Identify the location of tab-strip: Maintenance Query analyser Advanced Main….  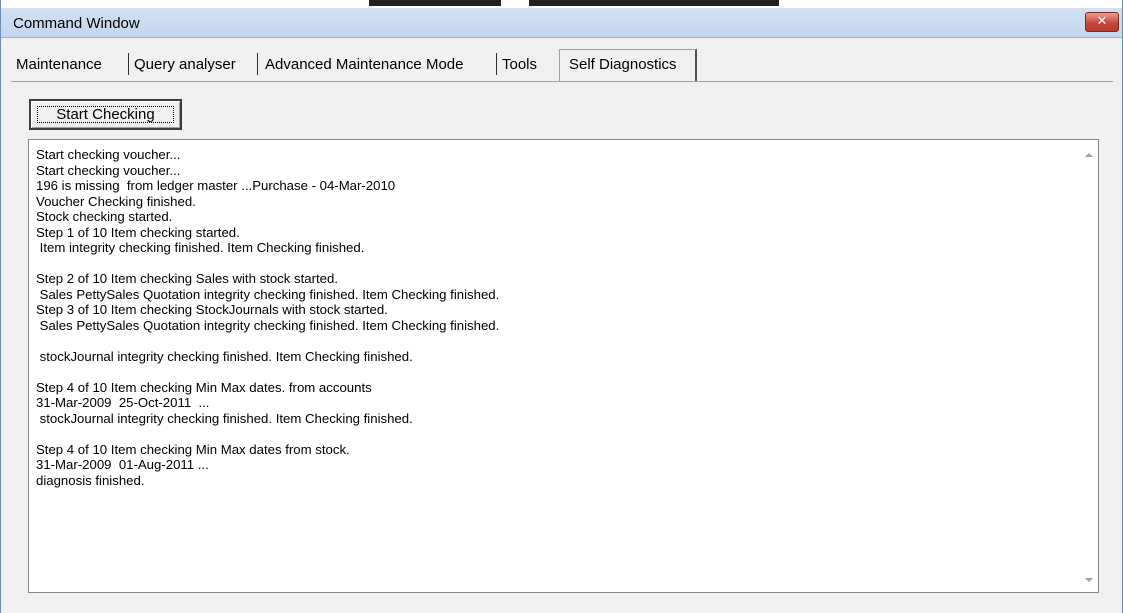
(562, 65).